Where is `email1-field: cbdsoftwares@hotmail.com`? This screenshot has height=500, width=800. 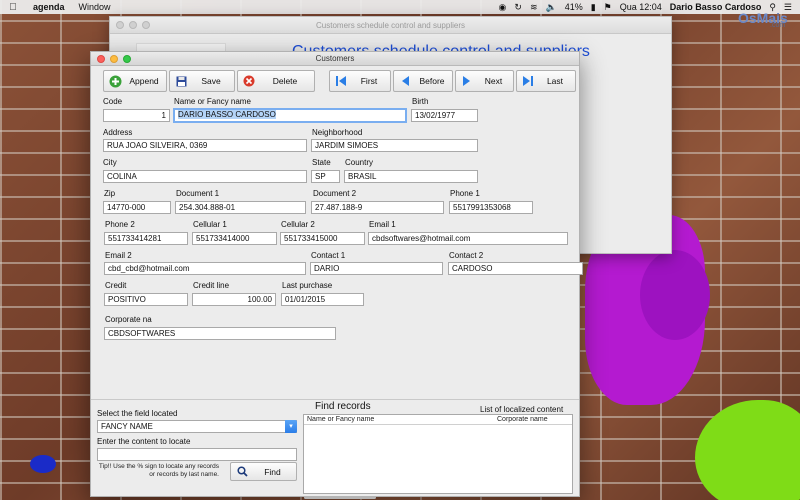 email1-field: cbdsoftwares@hotmail.com is located at coordinates (468, 238).